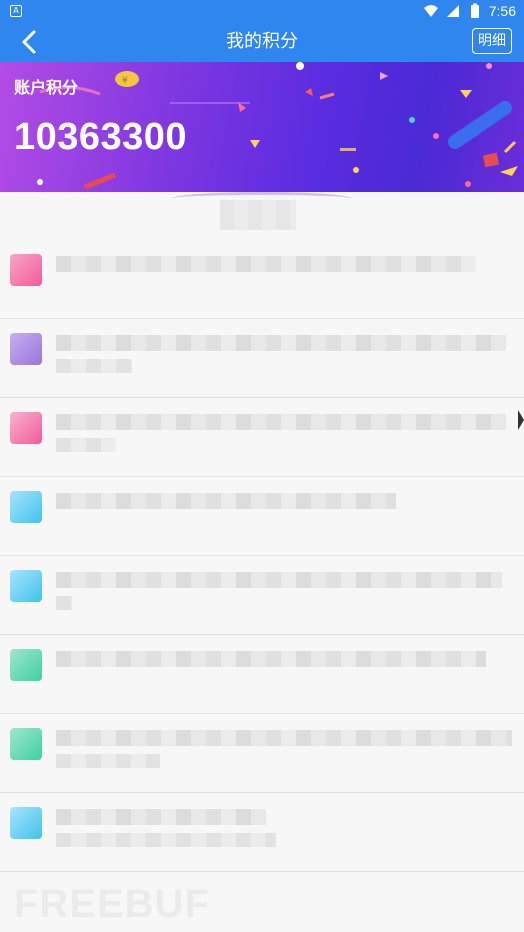  What do you see at coordinates (258, 215) in the screenshot?
I see `section-header-blurred` at bounding box center [258, 215].